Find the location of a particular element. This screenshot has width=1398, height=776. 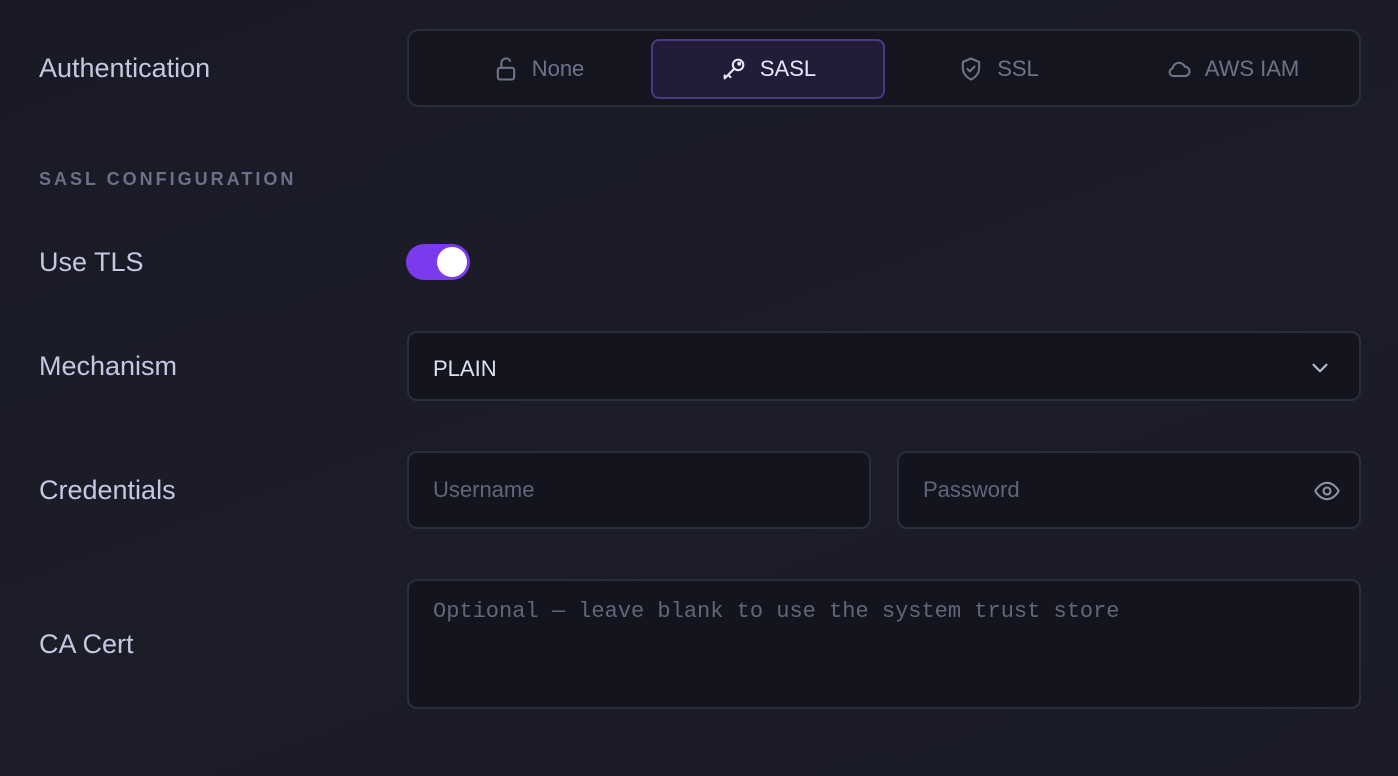

password-field-wrapper is located at coordinates (1129, 490).